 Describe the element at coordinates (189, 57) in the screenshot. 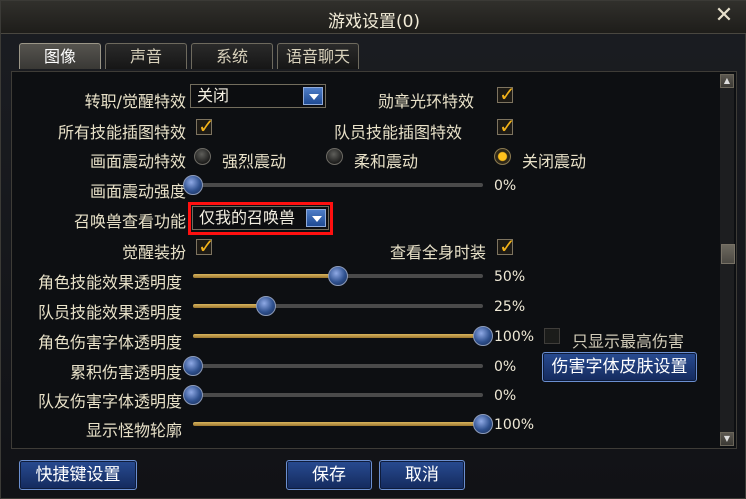

I see `tab-bar: 图像 声音 系统 语音聊天` at that location.